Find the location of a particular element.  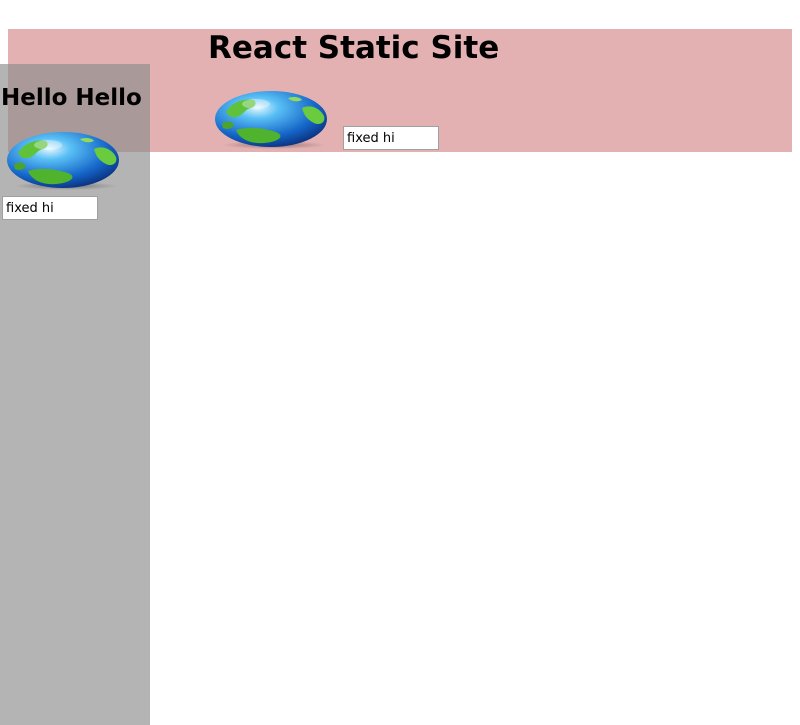

sidebar-fixed-input is located at coordinates (50, 208).